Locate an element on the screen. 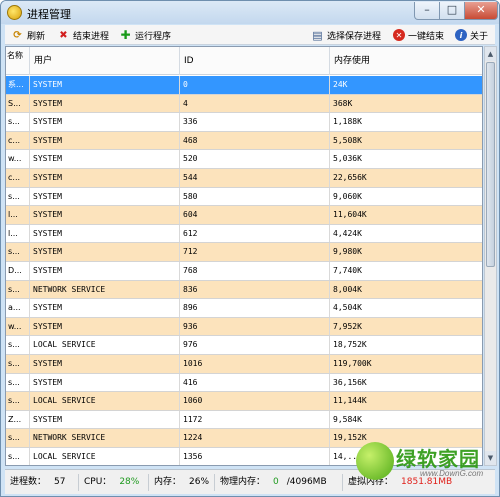 This screenshot has height=497, width=500. cell-id: 604 is located at coordinates (255, 215).